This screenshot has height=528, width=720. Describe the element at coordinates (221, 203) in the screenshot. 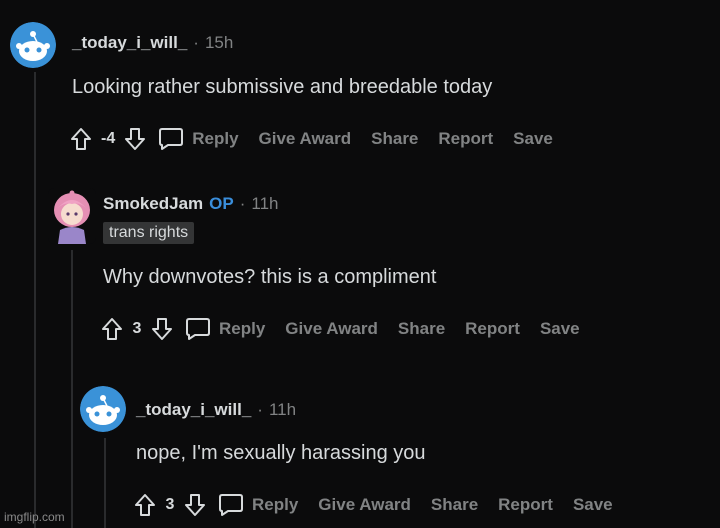

I see `op-badge: OP` at that location.